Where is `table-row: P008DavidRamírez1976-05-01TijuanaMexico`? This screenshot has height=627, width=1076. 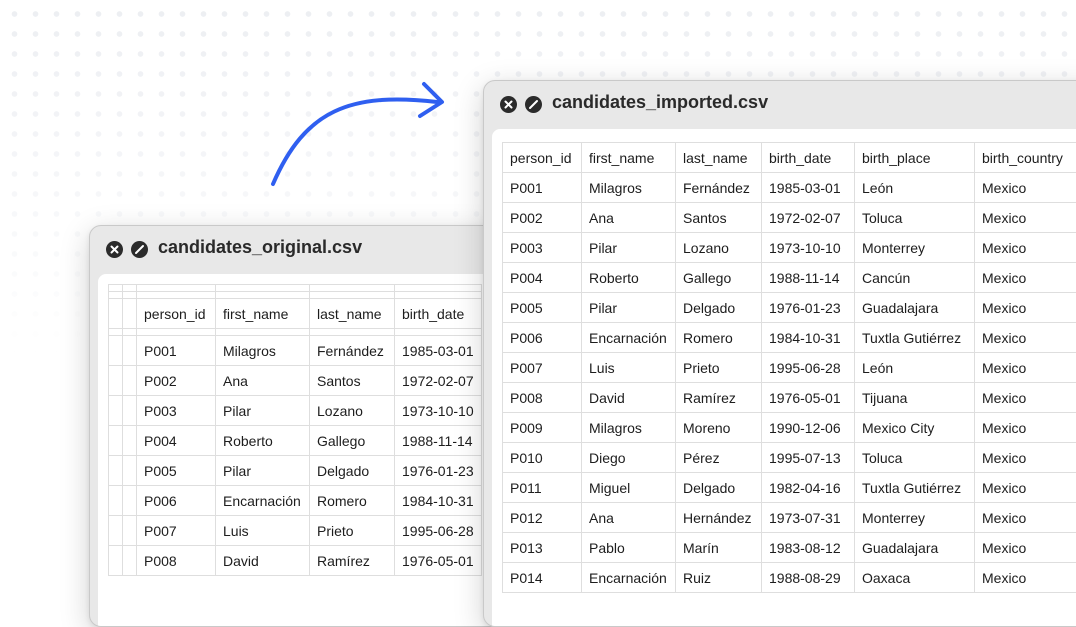 table-row: P008DavidRamírez1976-05-01TijuanaMexico is located at coordinates (789, 398).